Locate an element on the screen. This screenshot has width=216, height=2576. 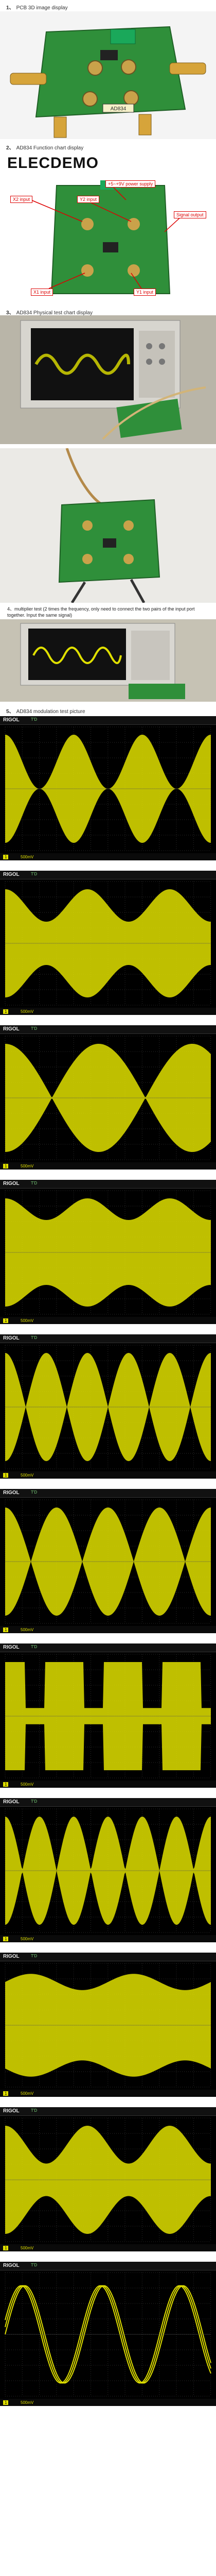
section-number: 5、 is located at coordinates (10, 712).